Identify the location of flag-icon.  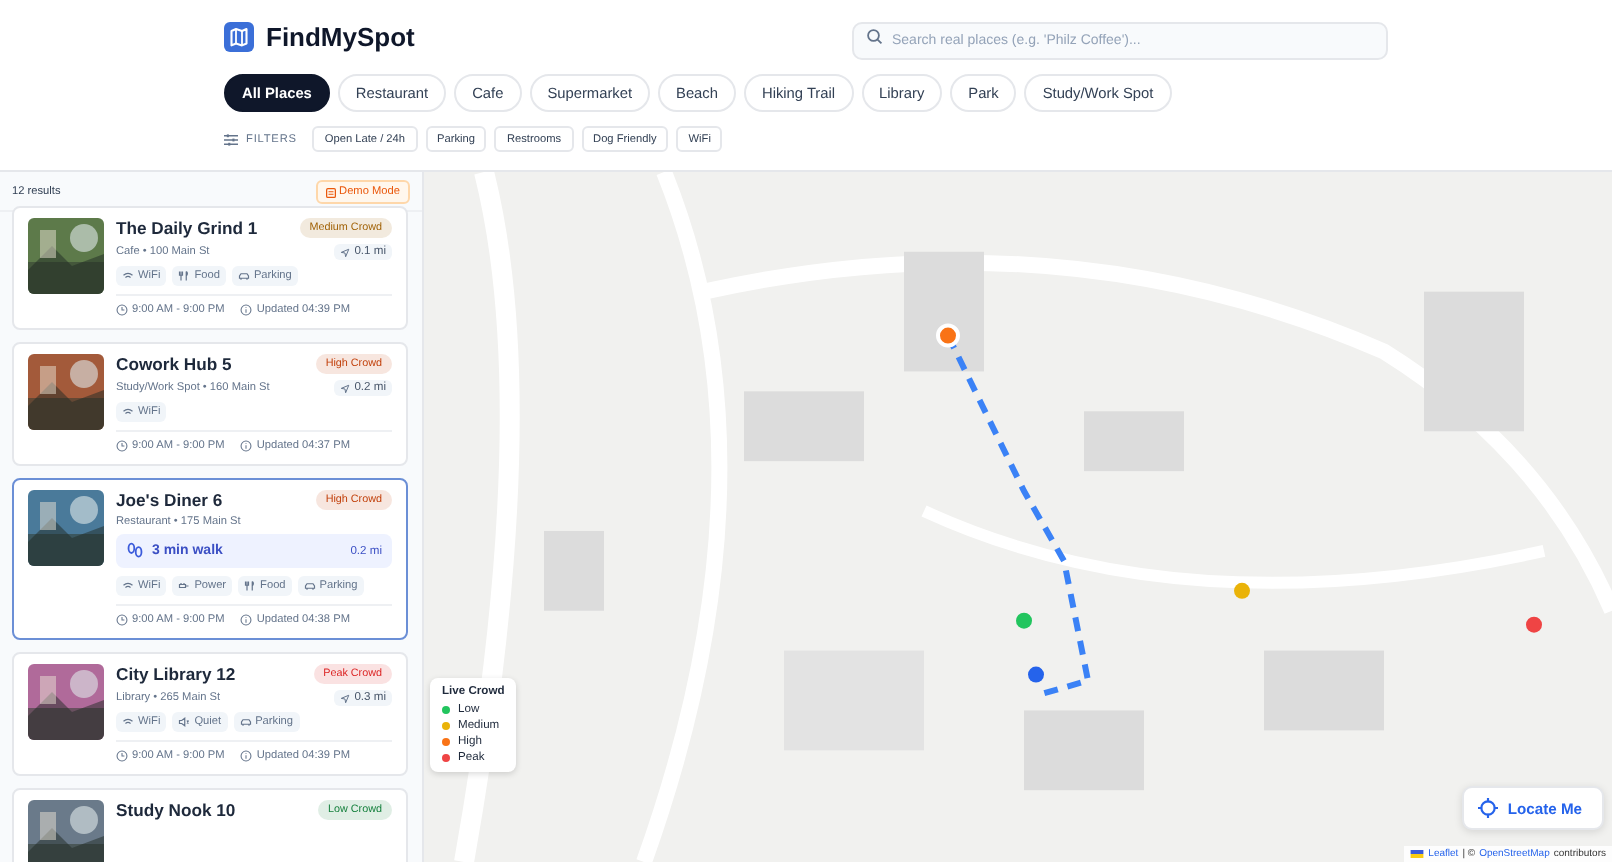
(1417, 854).